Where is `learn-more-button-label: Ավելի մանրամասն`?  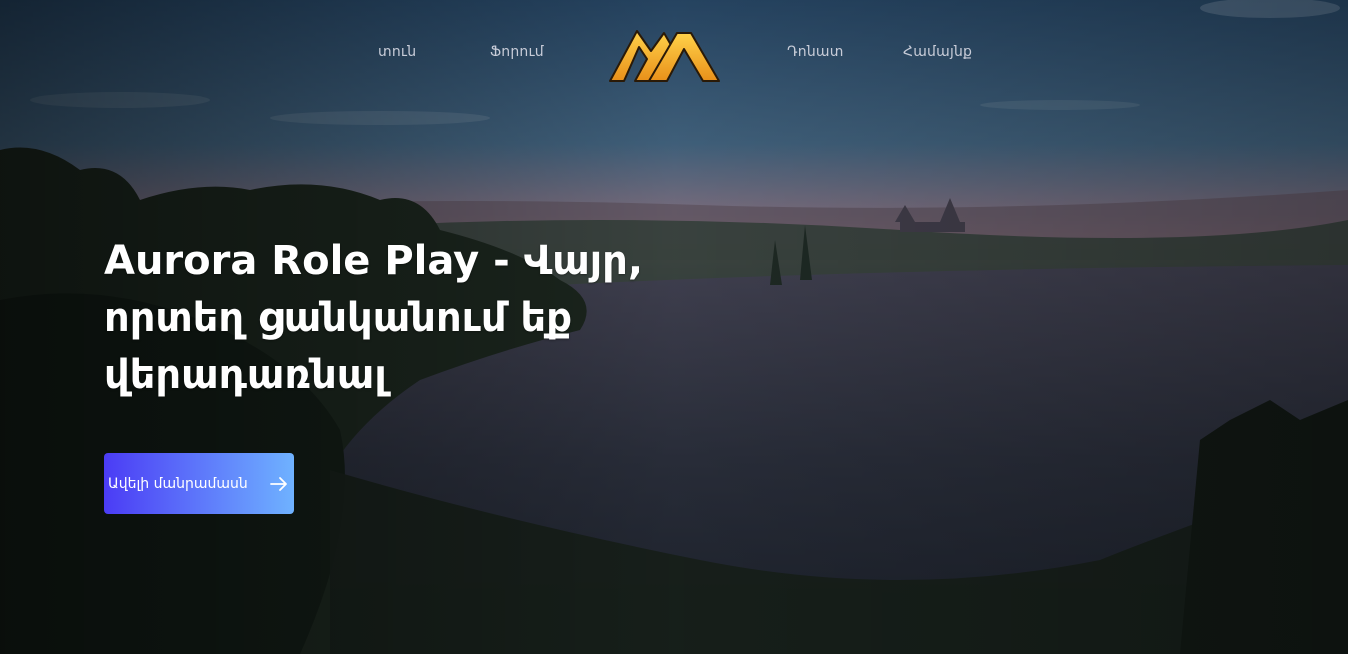
learn-more-button-label: Ավելի մանրամասն is located at coordinates (178, 483).